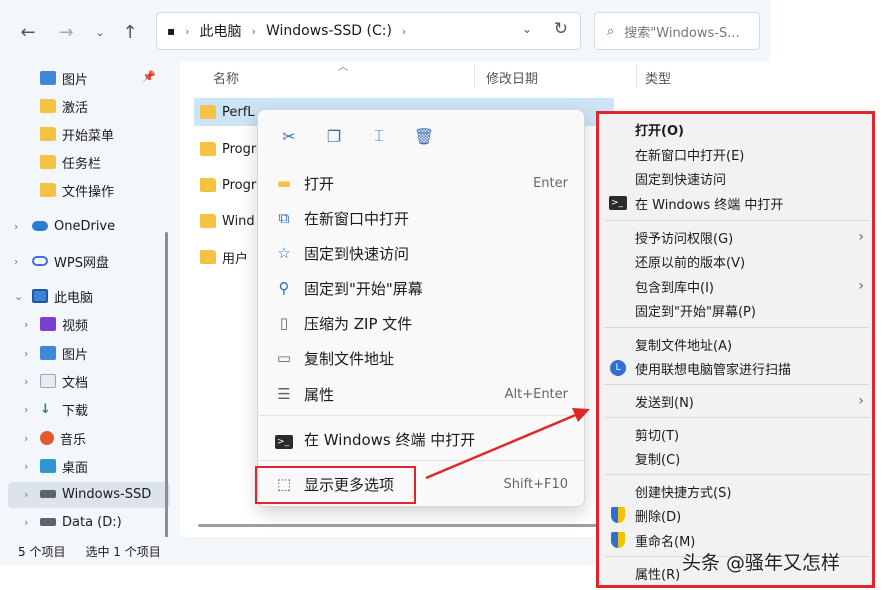 The width and height of the screenshot is (882, 590). I want to click on classic-menu-terminal: >_ 在 Windows 终端 中打开, so click(735, 203).